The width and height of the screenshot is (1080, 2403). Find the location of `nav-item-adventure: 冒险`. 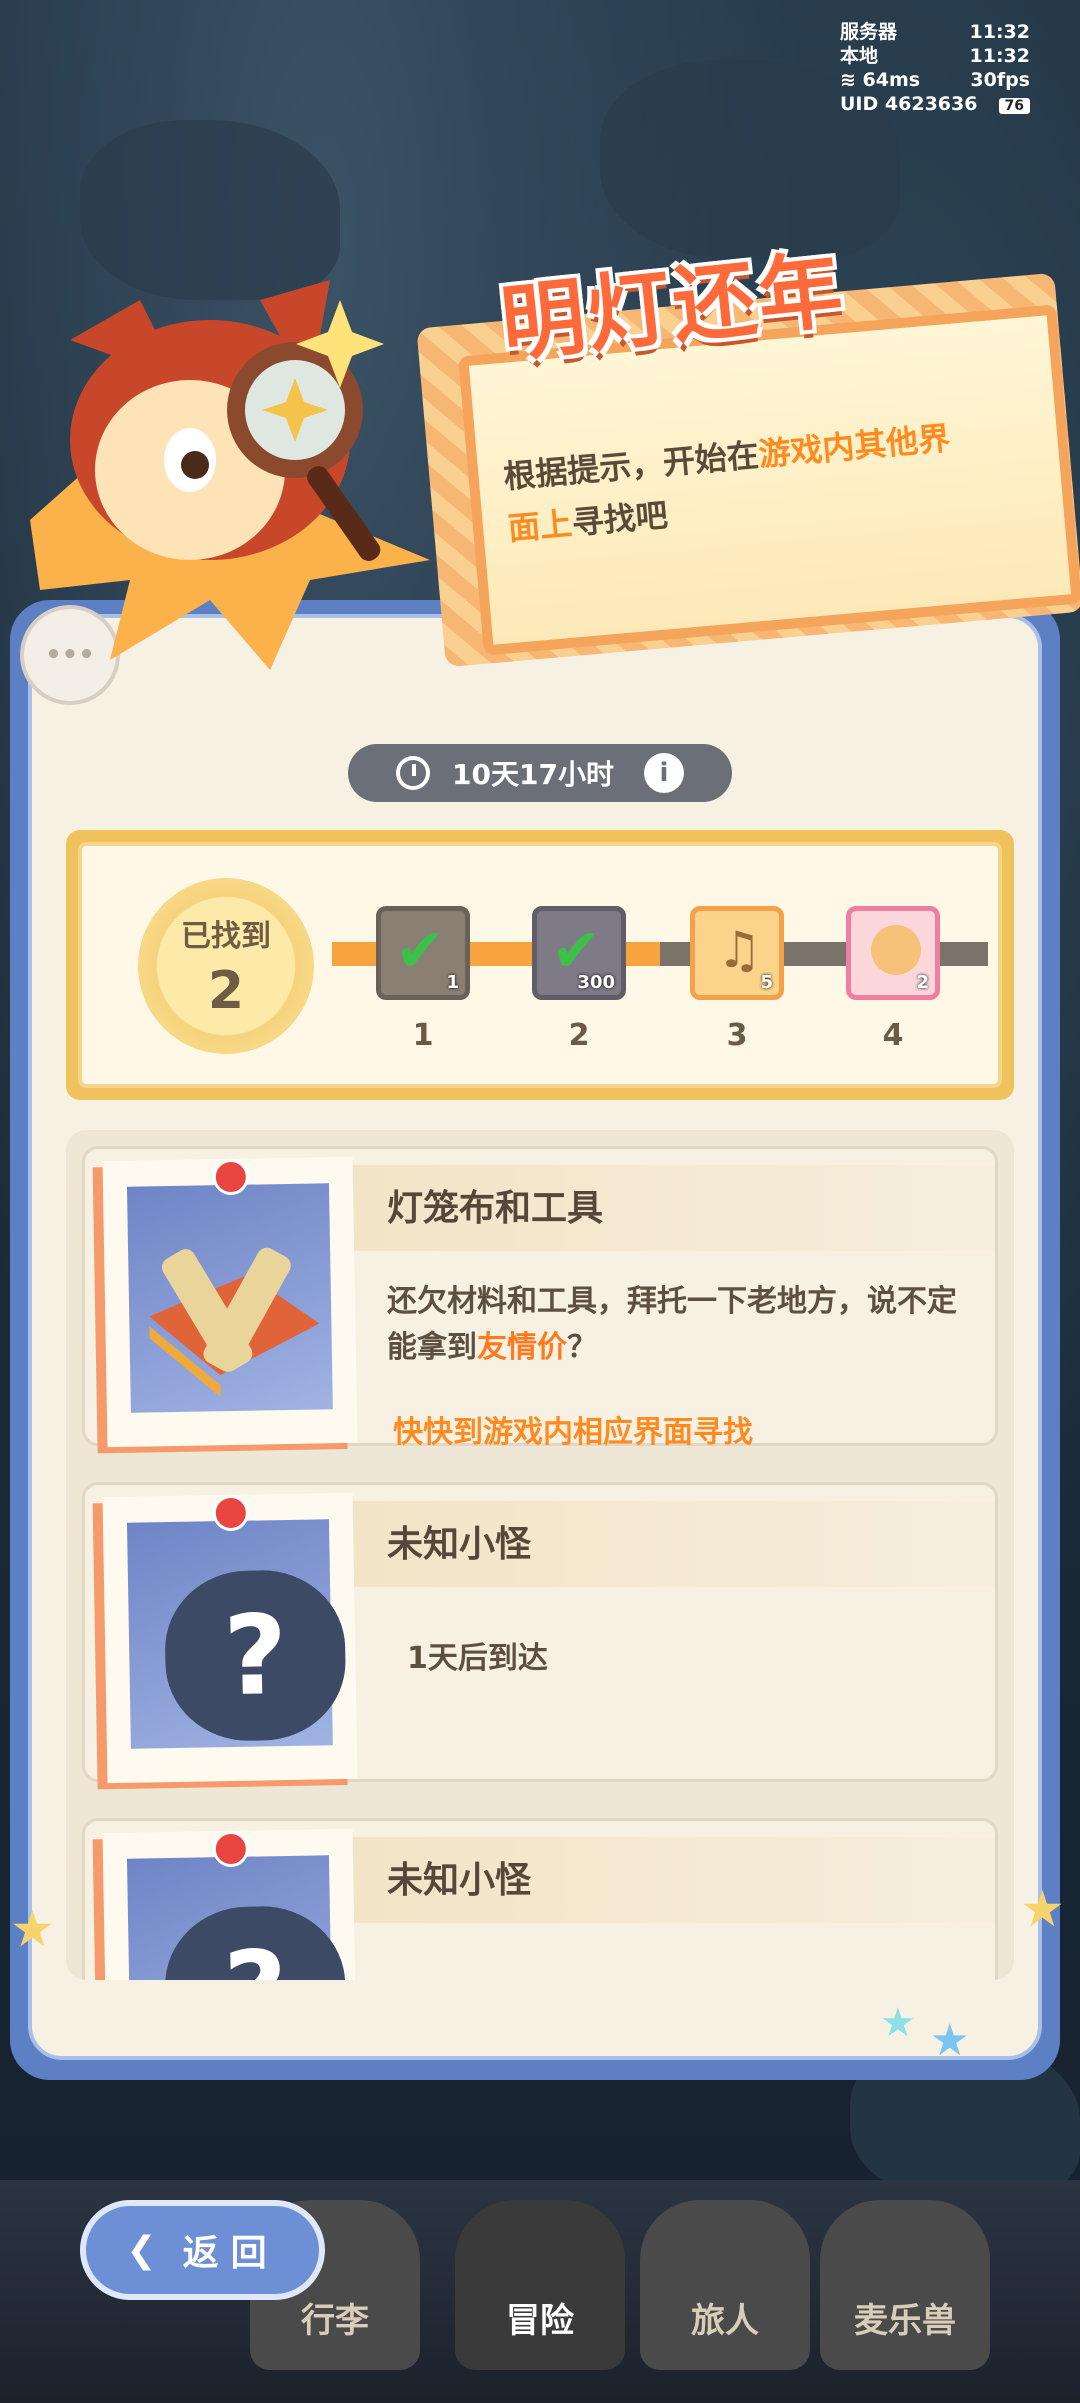

nav-item-adventure: 冒险 is located at coordinates (540, 2285).